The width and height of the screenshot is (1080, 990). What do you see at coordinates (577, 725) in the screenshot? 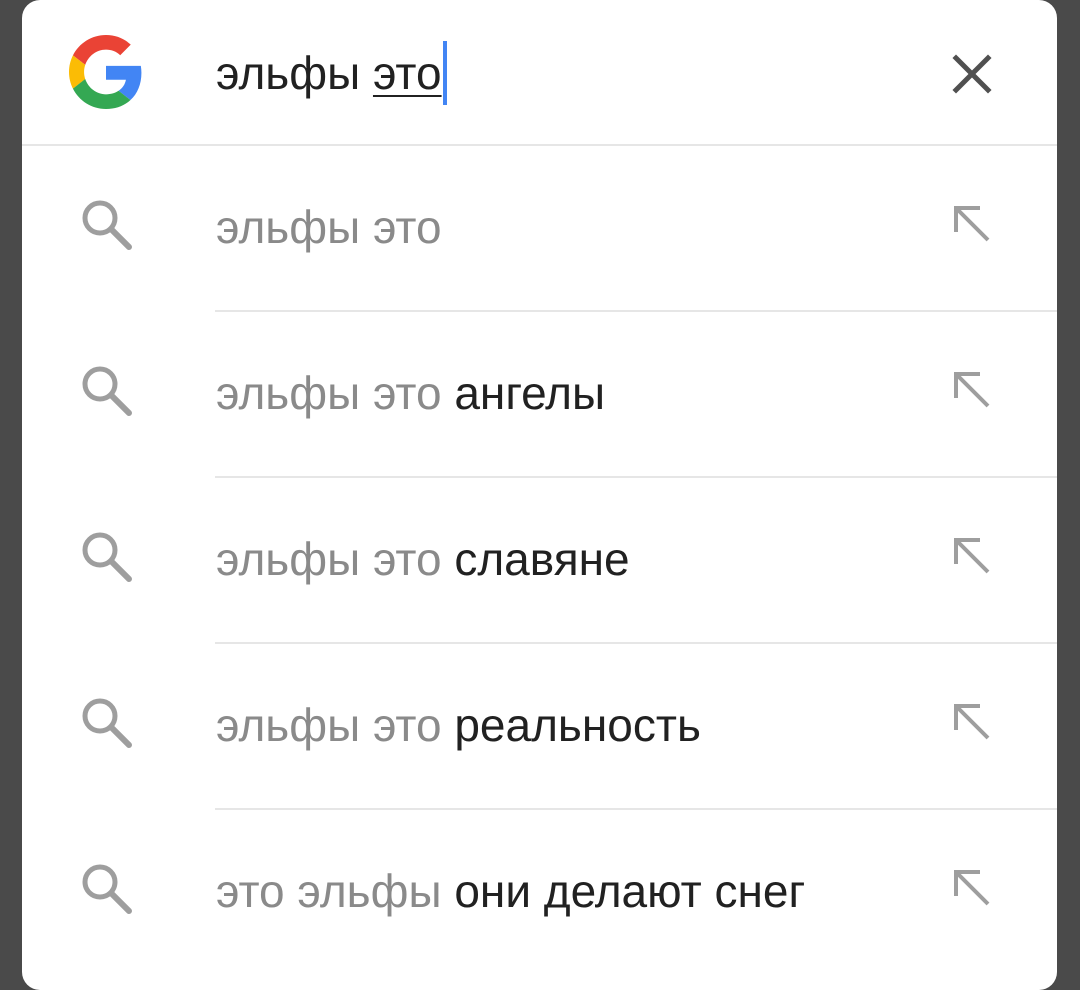
I see `suggestion-completion: реальность` at bounding box center [577, 725].